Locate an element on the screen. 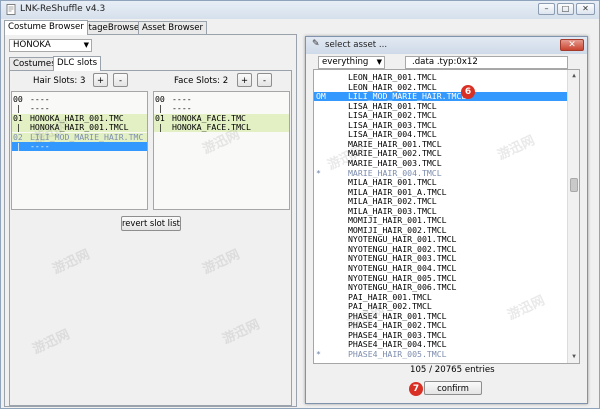 The height and width of the screenshot is (409, 600). asset-row: NYOTENGU_HAIR_004.TMCL is located at coordinates (440, 268).